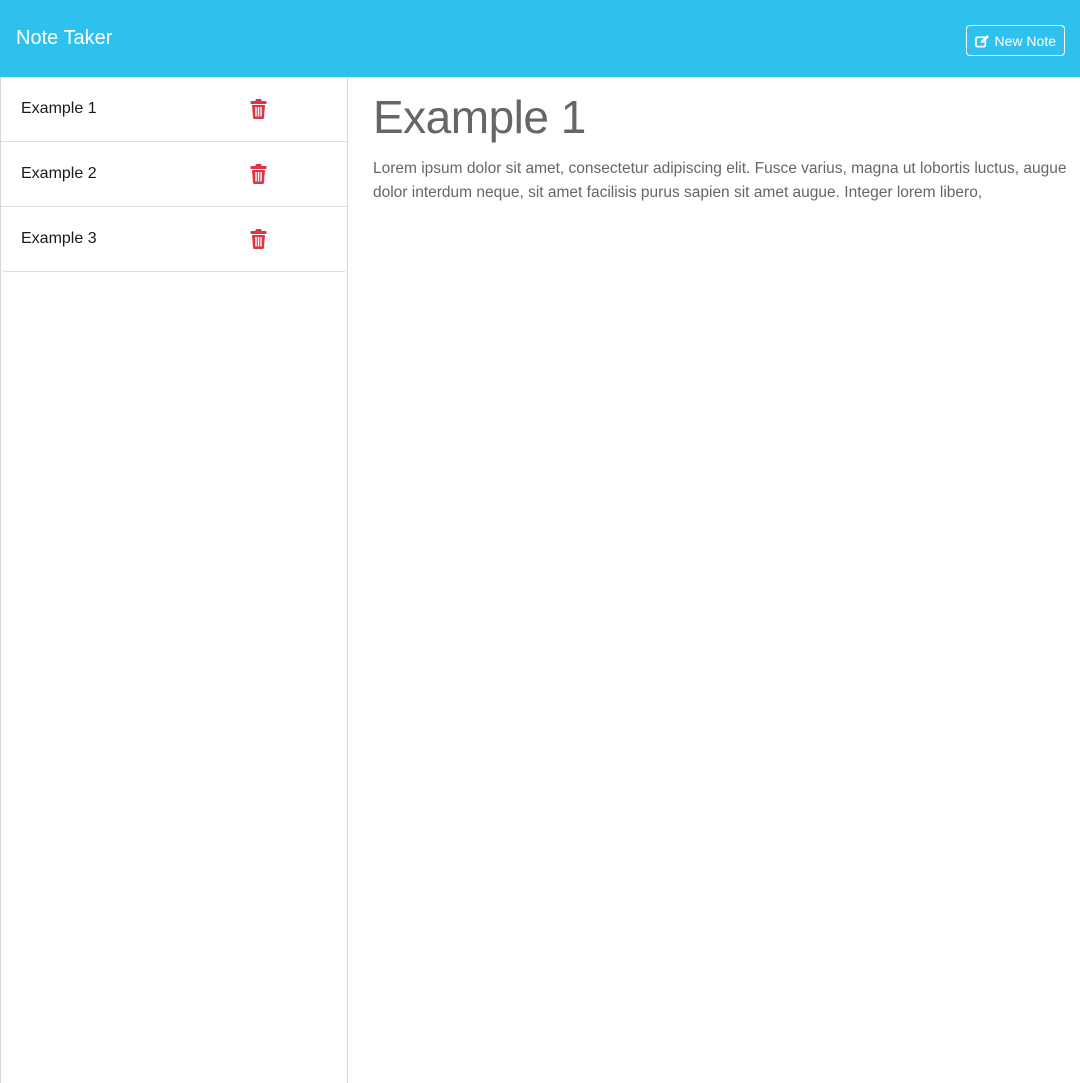 The height and width of the screenshot is (1083, 1080). Describe the element at coordinates (479, 117) in the screenshot. I see `note-title: Example 1` at that location.